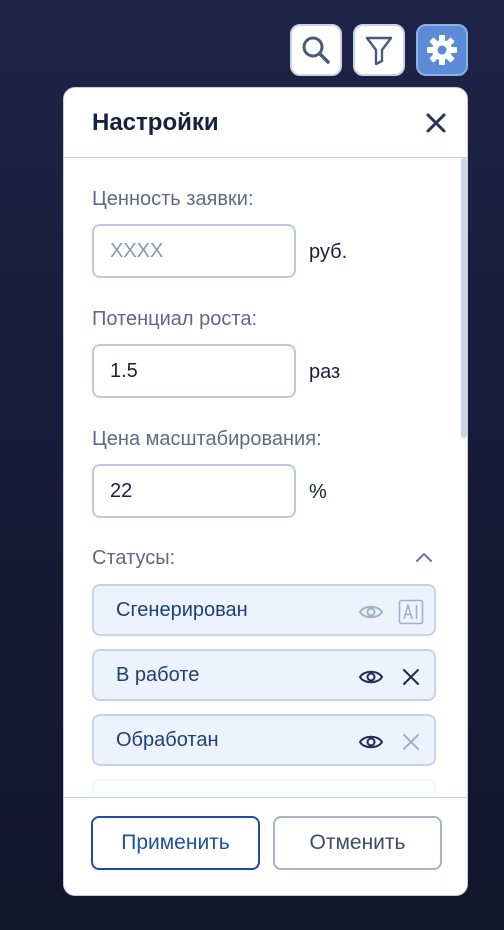 Image resolution: width=504 pixels, height=930 pixels. What do you see at coordinates (264, 740) in the screenshot?
I see `status-item-processed: Обработан` at bounding box center [264, 740].